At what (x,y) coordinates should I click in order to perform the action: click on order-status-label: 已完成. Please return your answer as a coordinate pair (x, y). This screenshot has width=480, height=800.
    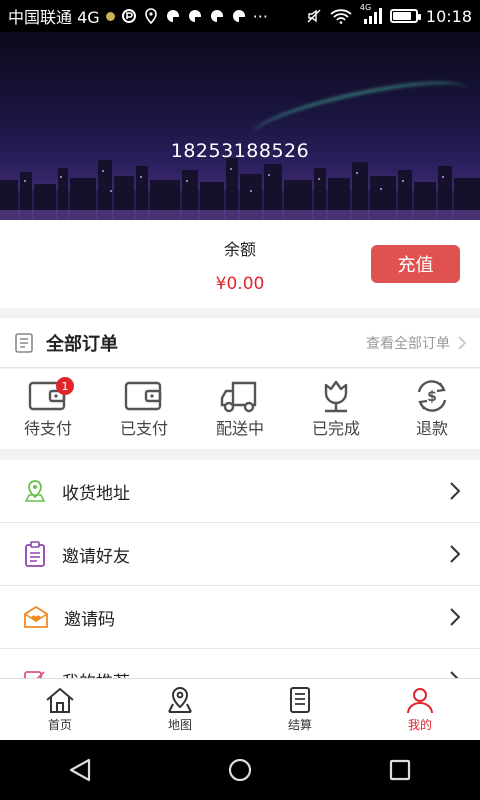
    Looking at the image, I should click on (335, 428).